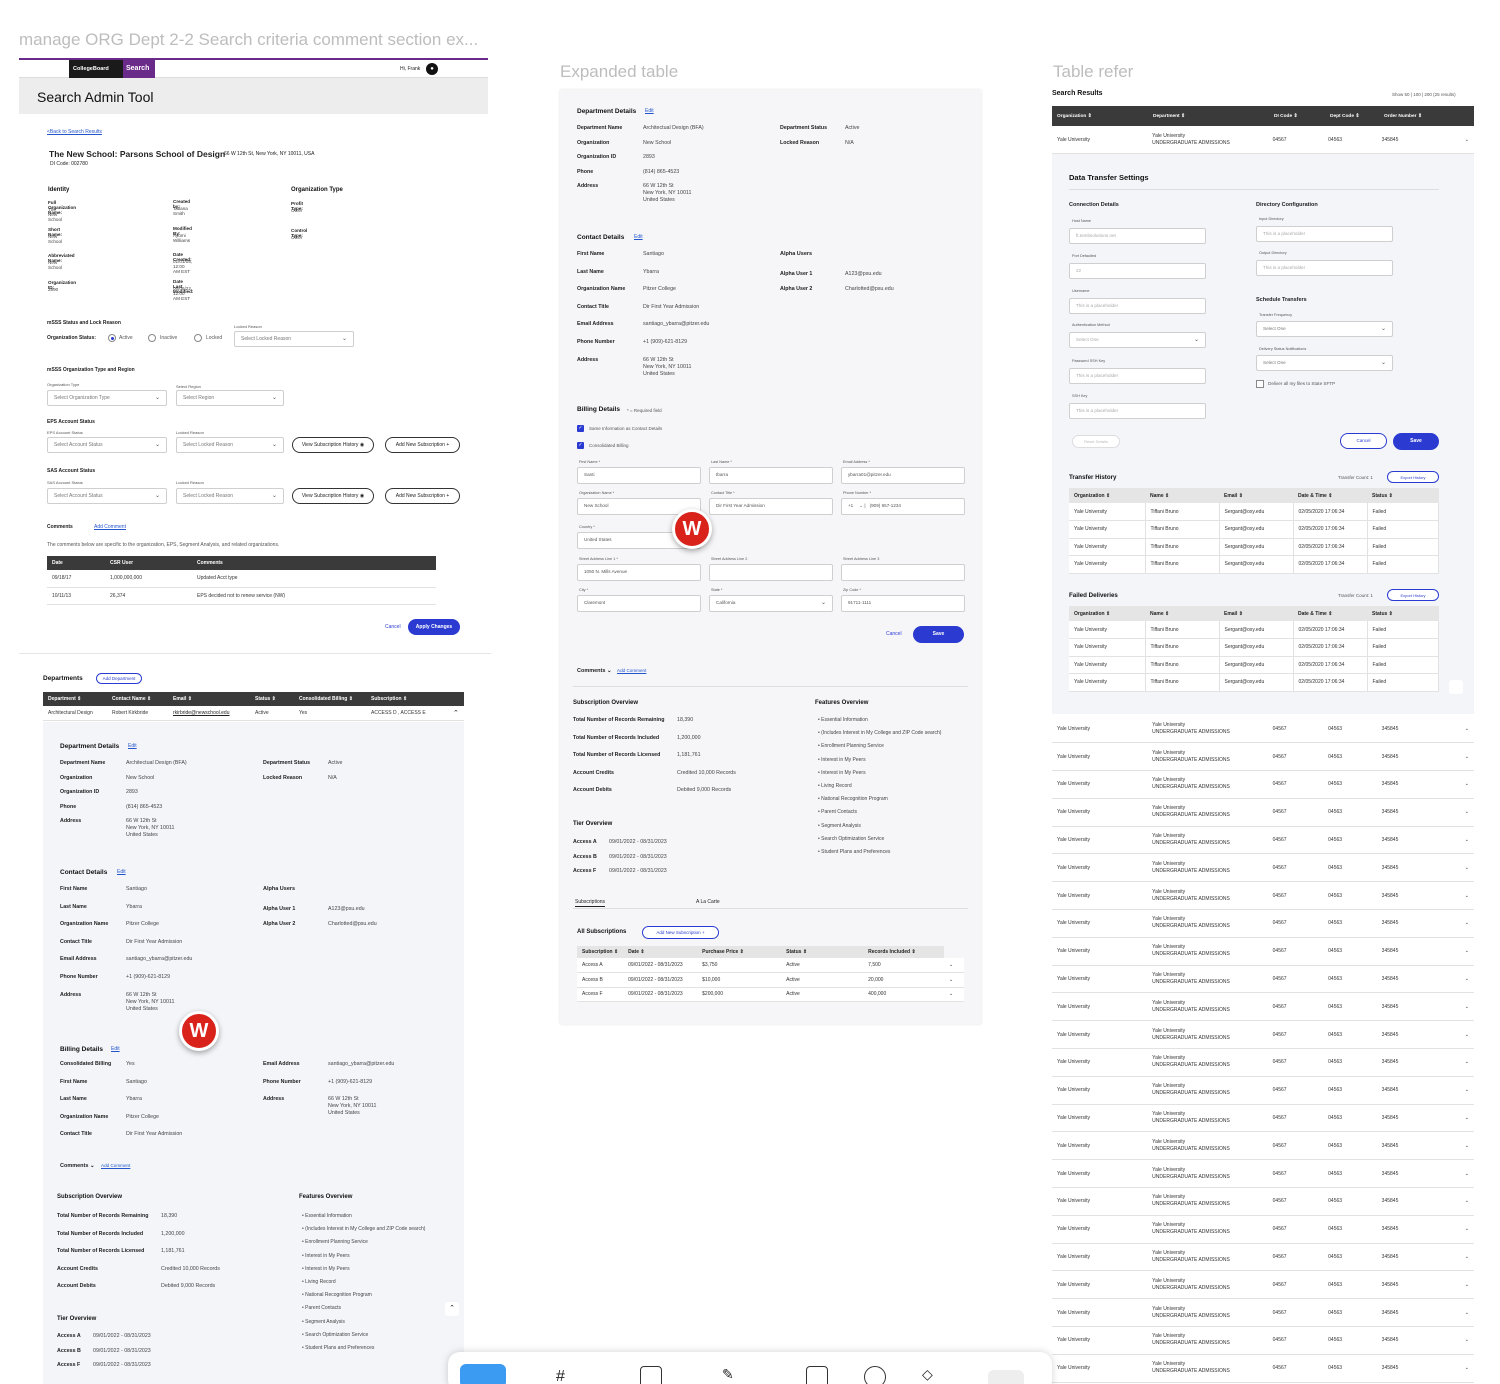 The width and height of the screenshot is (1500, 1384). What do you see at coordinates (76, 563) in the screenshot?
I see `col-date: Date` at bounding box center [76, 563].